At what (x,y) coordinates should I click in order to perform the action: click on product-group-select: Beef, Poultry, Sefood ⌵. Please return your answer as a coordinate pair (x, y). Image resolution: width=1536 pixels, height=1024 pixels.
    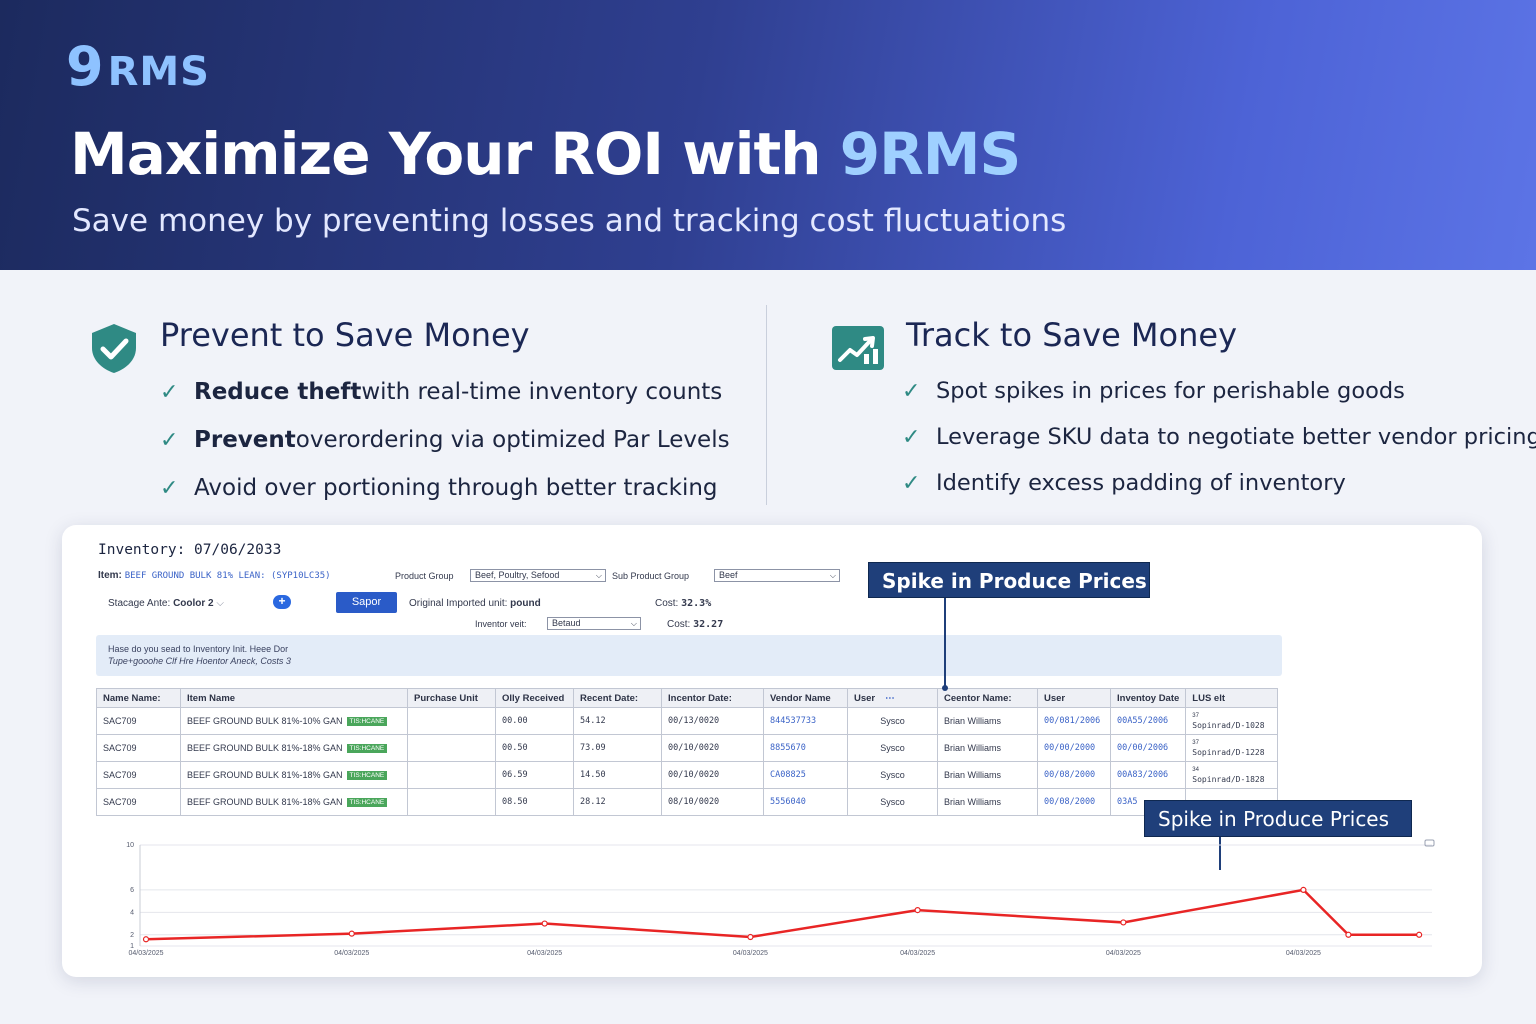
    Looking at the image, I should click on (538, 575).